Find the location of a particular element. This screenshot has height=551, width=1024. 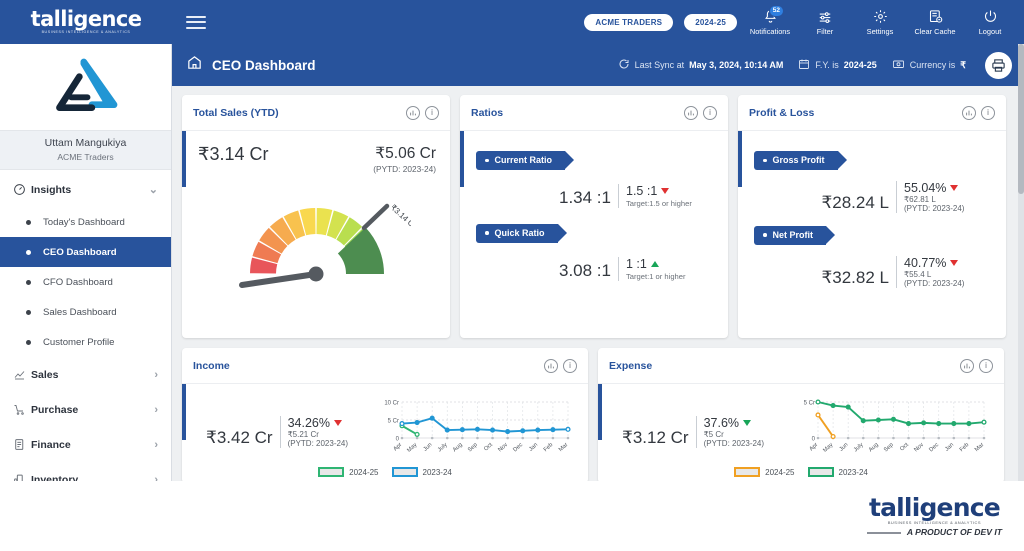

currency-prefix: Currency is is located at coordinates (932, 65).